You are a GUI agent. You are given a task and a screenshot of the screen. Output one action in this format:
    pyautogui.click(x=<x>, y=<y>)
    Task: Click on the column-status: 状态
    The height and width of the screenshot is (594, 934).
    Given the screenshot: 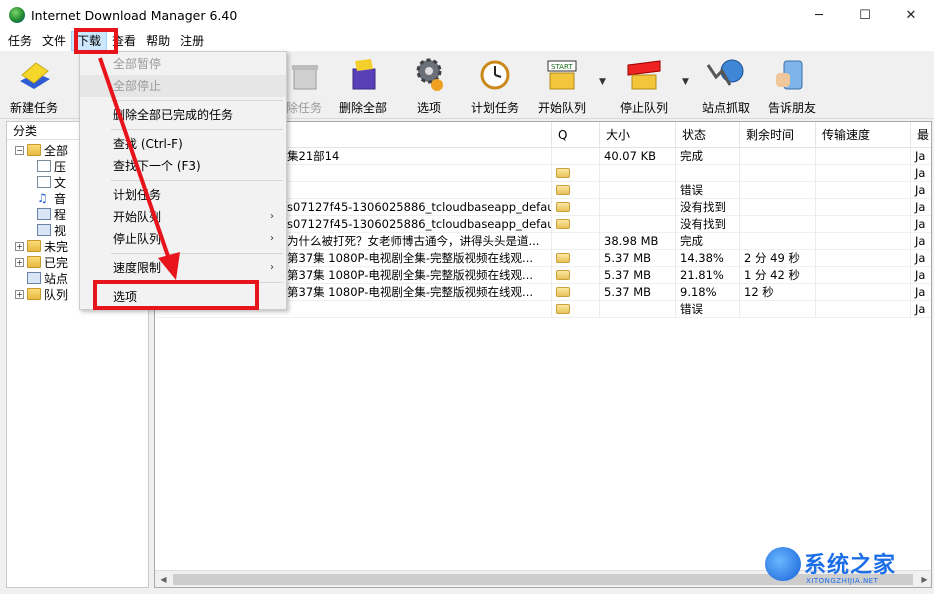 What is the action you would take?
    pyautogui.click(x=708, y=135)
    